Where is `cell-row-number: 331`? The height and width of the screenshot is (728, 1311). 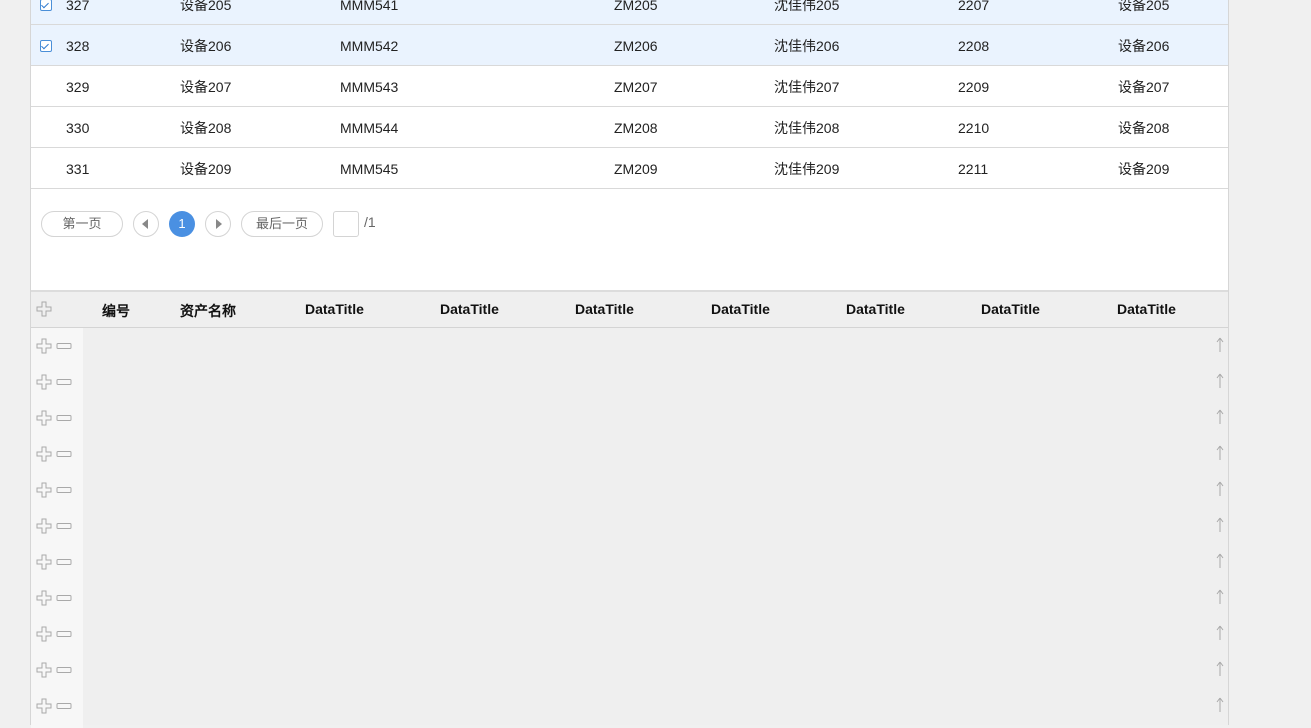
cell-row-number: 331 is located at coordinates (78, 169).